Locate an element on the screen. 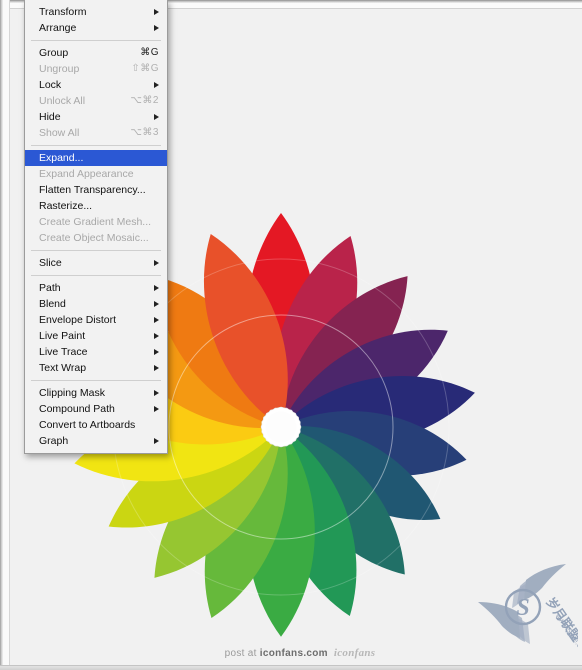 The width and height of the screenshot is (582, 670). menu-item-convert-to-artboards: Convert to Artboards is located at coordinates (96, 425).